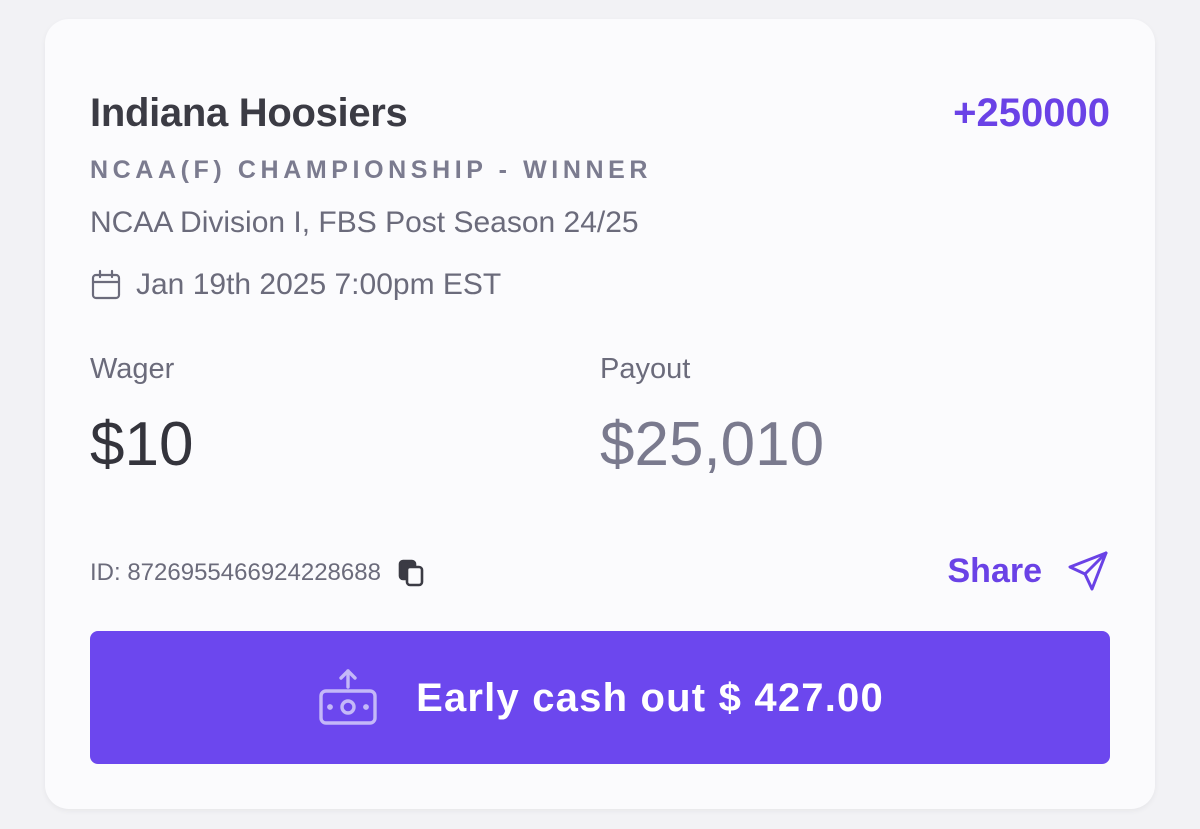 The image size is (1200, 829). What do you see at coordinates (106, 285) in the screenshot?
I see `calendar-icon` at bounding box center [106, 285].